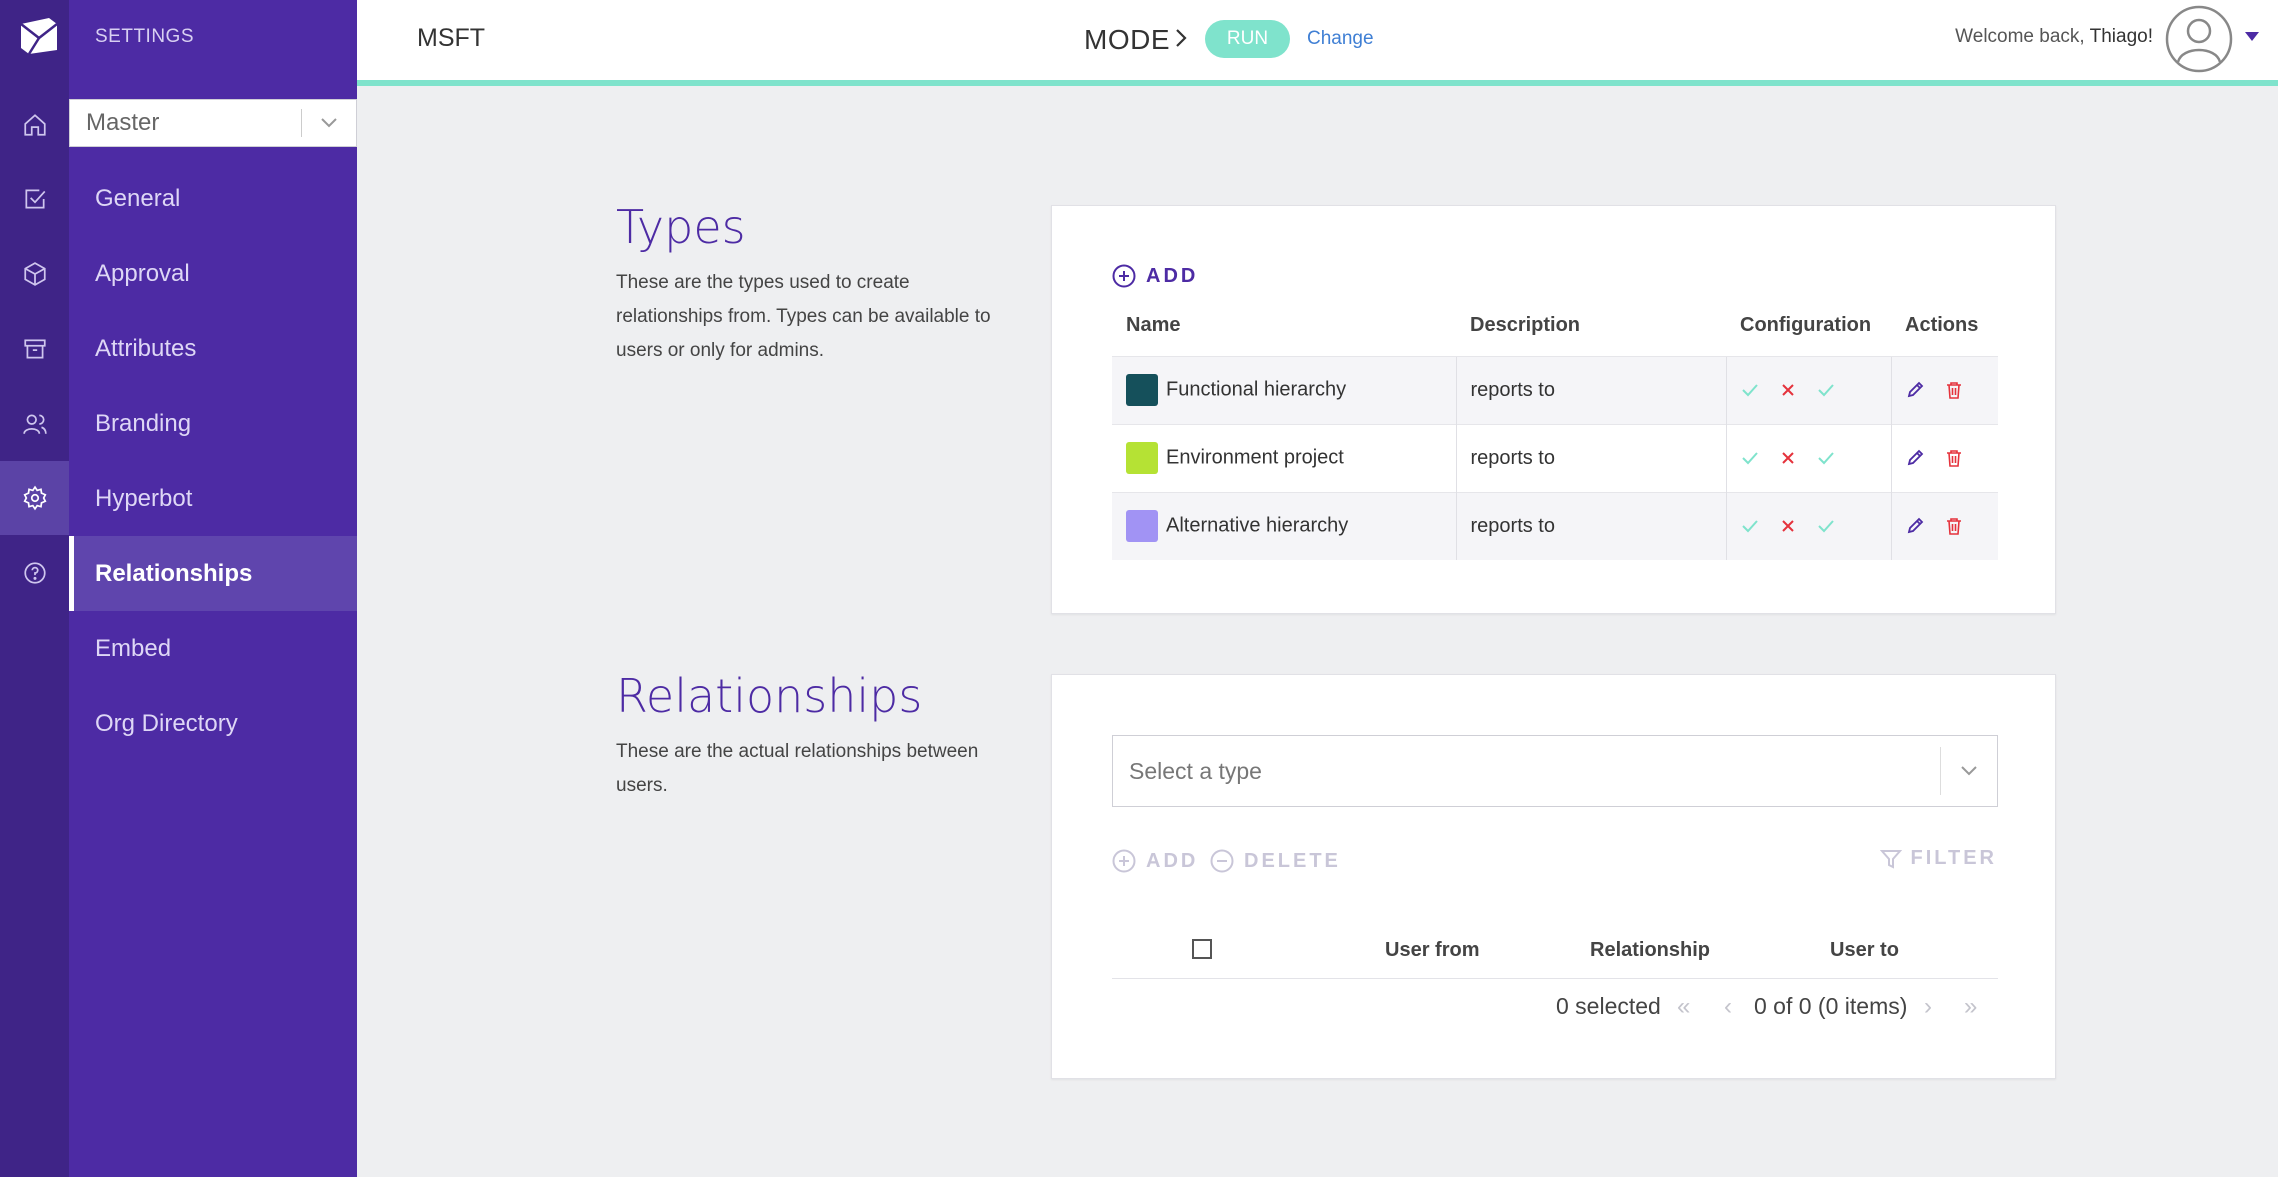 The height and width of the screenshot is (1177, 2278). I want to click on sidebar-heading: SETTINGS, so click(145, 36).